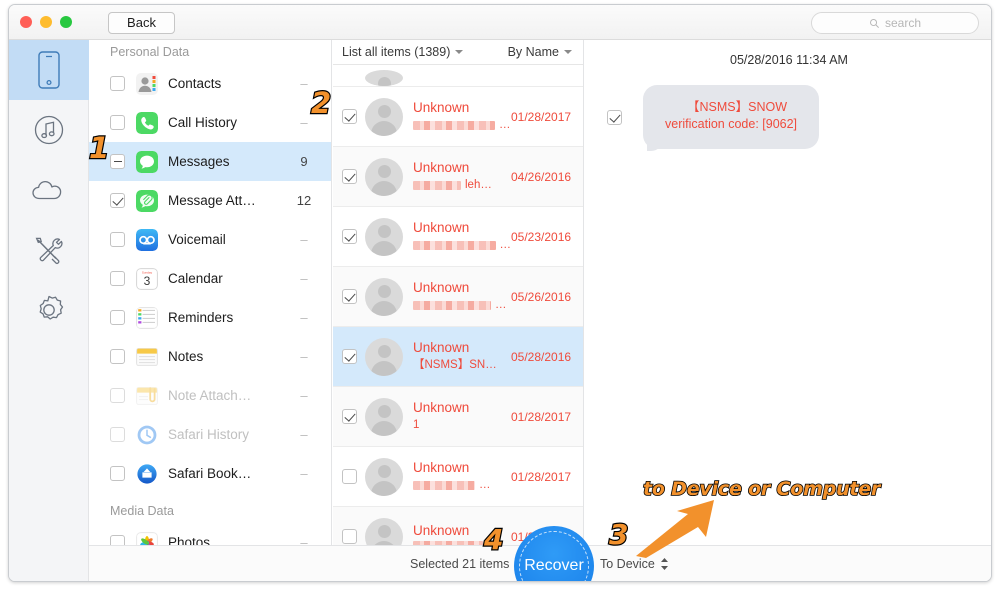 This screenshot has height=608, width=1000. I want to click on rail-item-device, so click(49, 70).